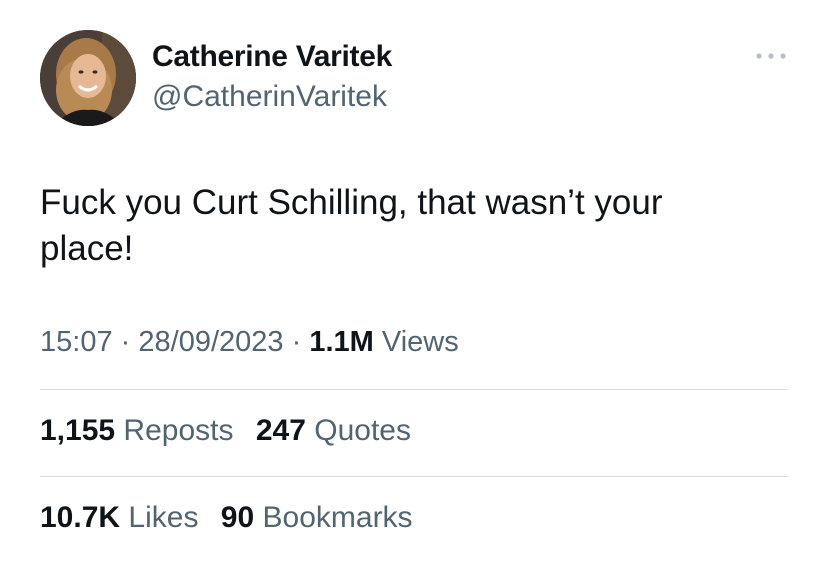 This screenshot has height=561, width=828. I want to click on quotes-label: Quotes, so click(362, 430).